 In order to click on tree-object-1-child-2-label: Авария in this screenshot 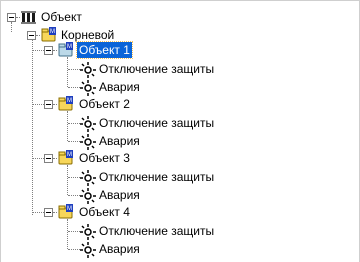, I will do `click(119, 87)`.